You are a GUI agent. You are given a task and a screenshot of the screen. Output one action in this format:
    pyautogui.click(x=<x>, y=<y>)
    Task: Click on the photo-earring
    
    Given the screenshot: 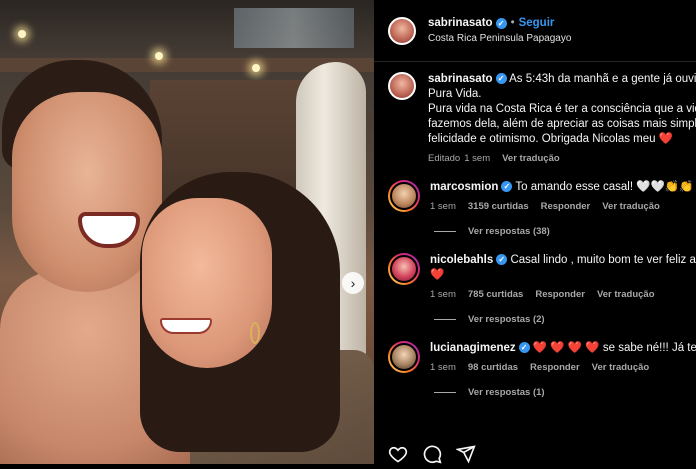 What is the action you would take?
    pyautogui.click(x=255, y=333)
    